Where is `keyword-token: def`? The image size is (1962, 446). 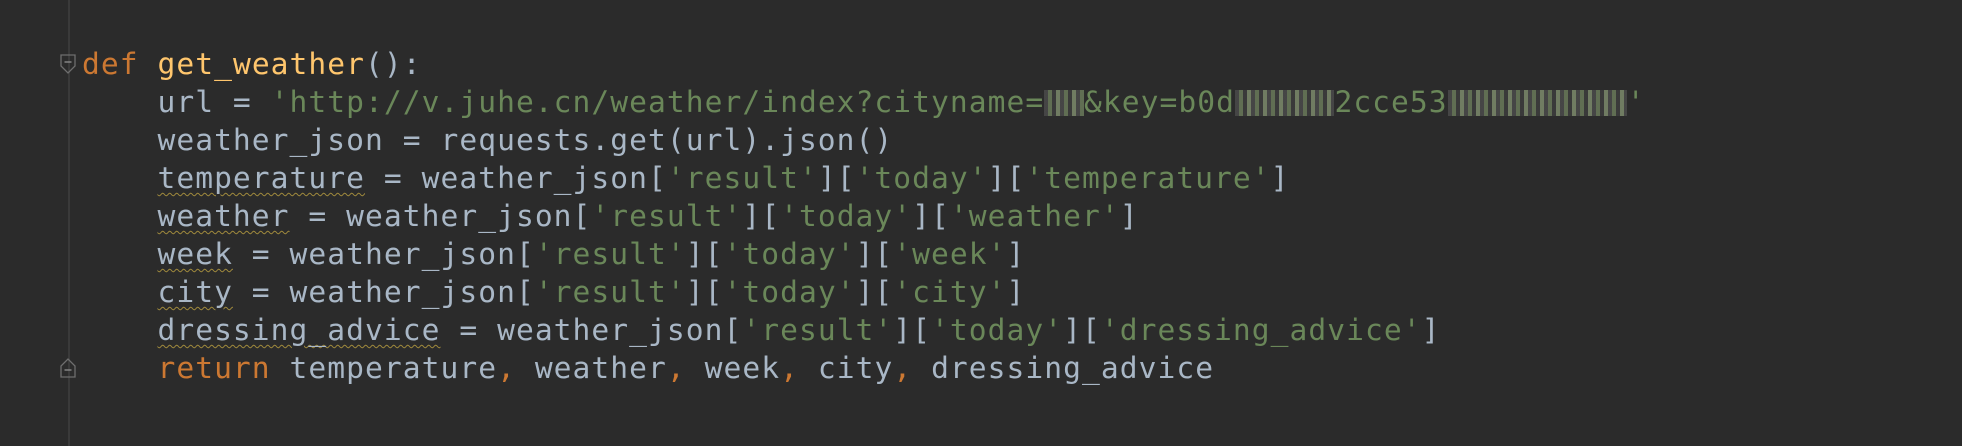
keyword-token: def is located at coordinates (110, 64).